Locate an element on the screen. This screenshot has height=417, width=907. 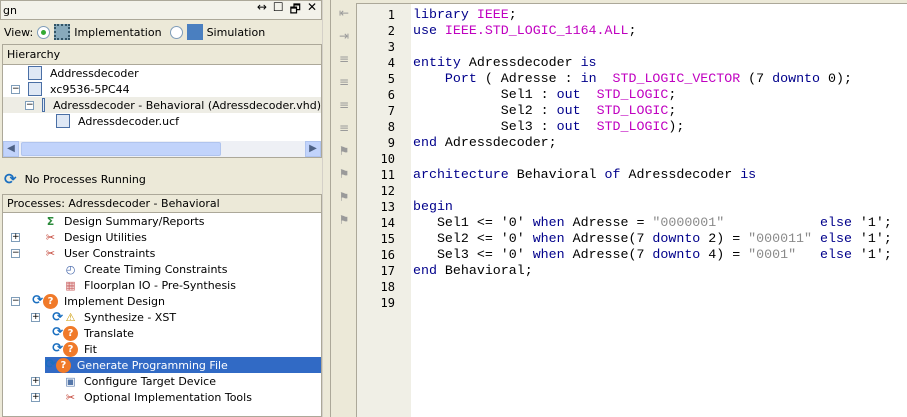
bookmark-clear-icon: ⚑ is located at coordinates (344, 220).